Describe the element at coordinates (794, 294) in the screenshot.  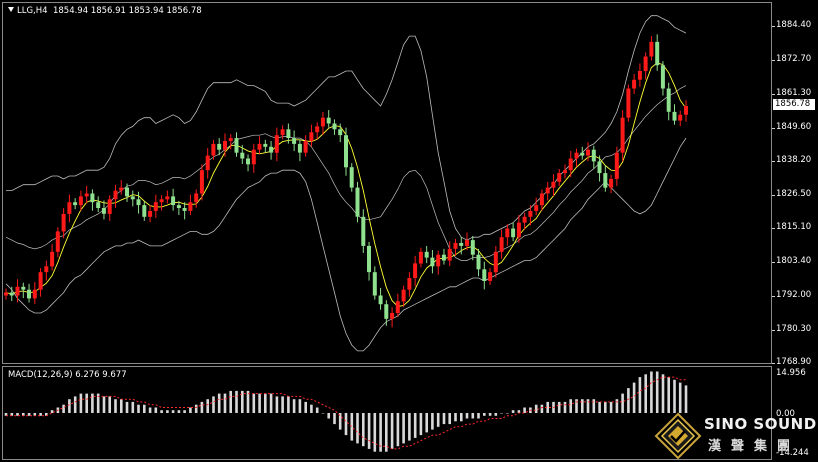
I see `price-tick-label: 1792.00` at that location.